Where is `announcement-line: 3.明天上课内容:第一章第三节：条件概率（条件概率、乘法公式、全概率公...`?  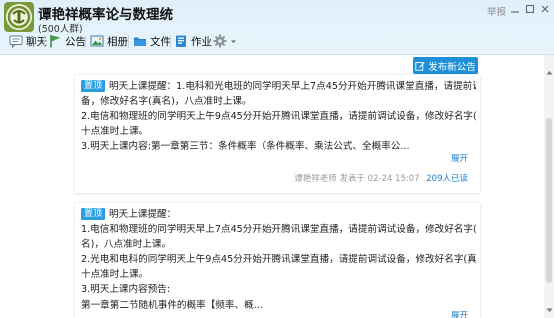 announcement-line: 3.明天上课内容:第一章第三节：条件概率（条件概率、乘法公式、全概率公... is located at coordinates (245, 147).